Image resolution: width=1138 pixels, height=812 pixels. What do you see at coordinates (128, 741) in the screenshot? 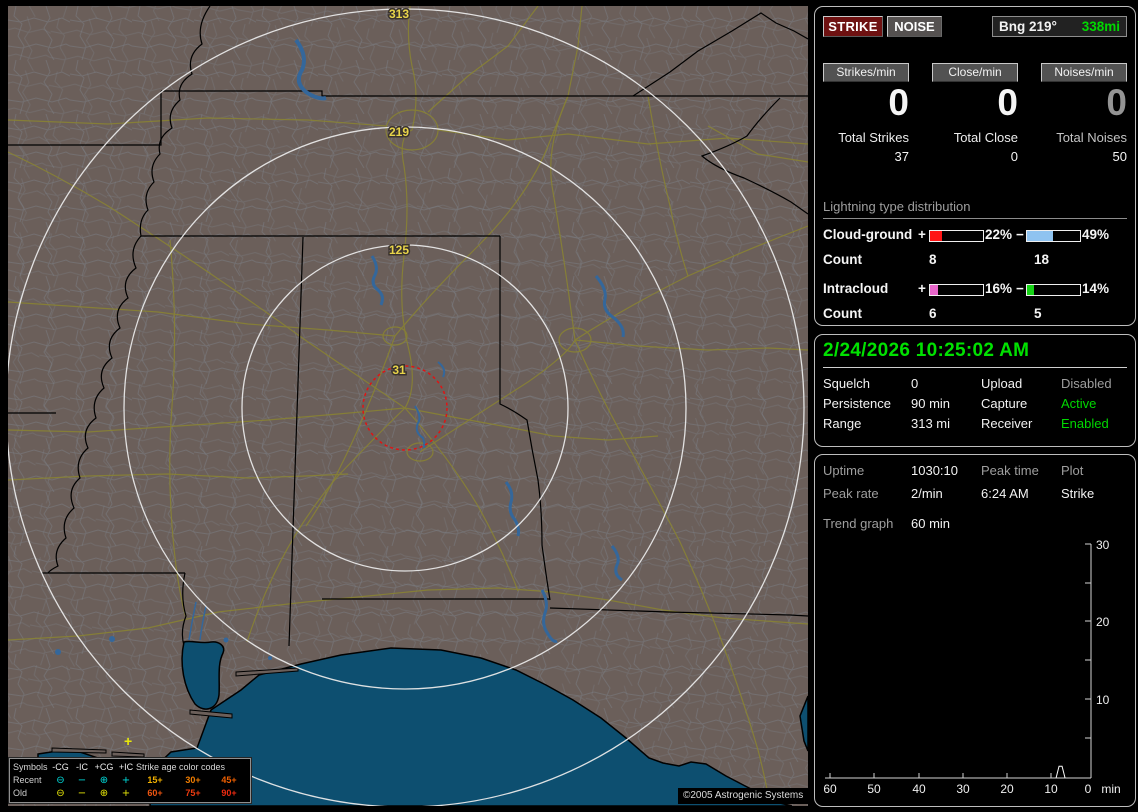
I see `strike-symbol: +` at bounding box center [128, 741].